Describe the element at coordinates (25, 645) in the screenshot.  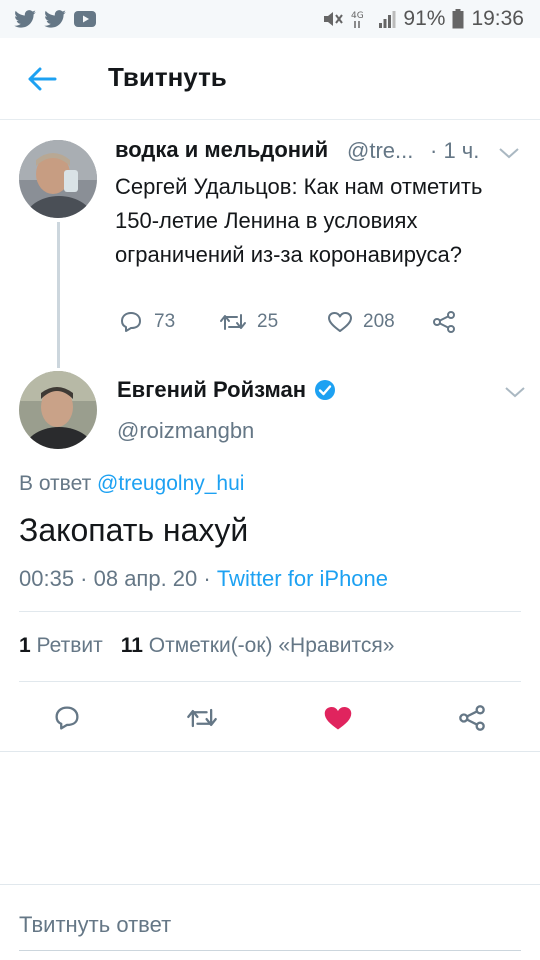
I see `retweets-stat-count: 1` at that location.